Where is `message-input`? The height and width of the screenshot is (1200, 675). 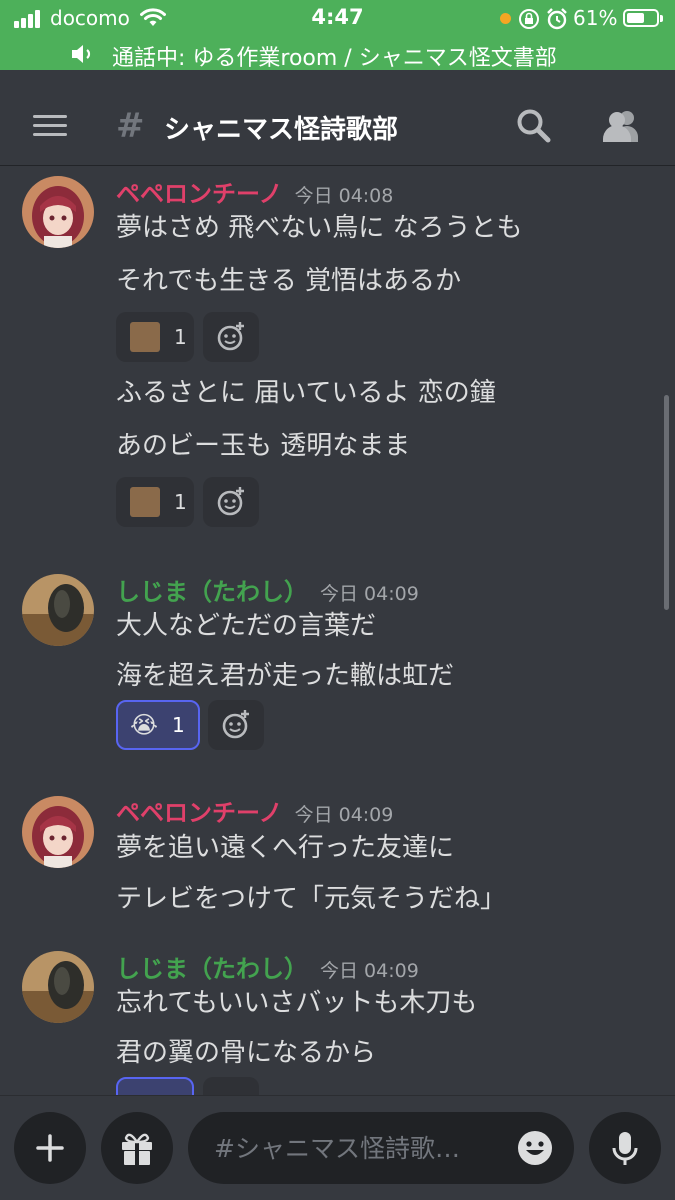
message-input is located at coordinates (364, 1148).